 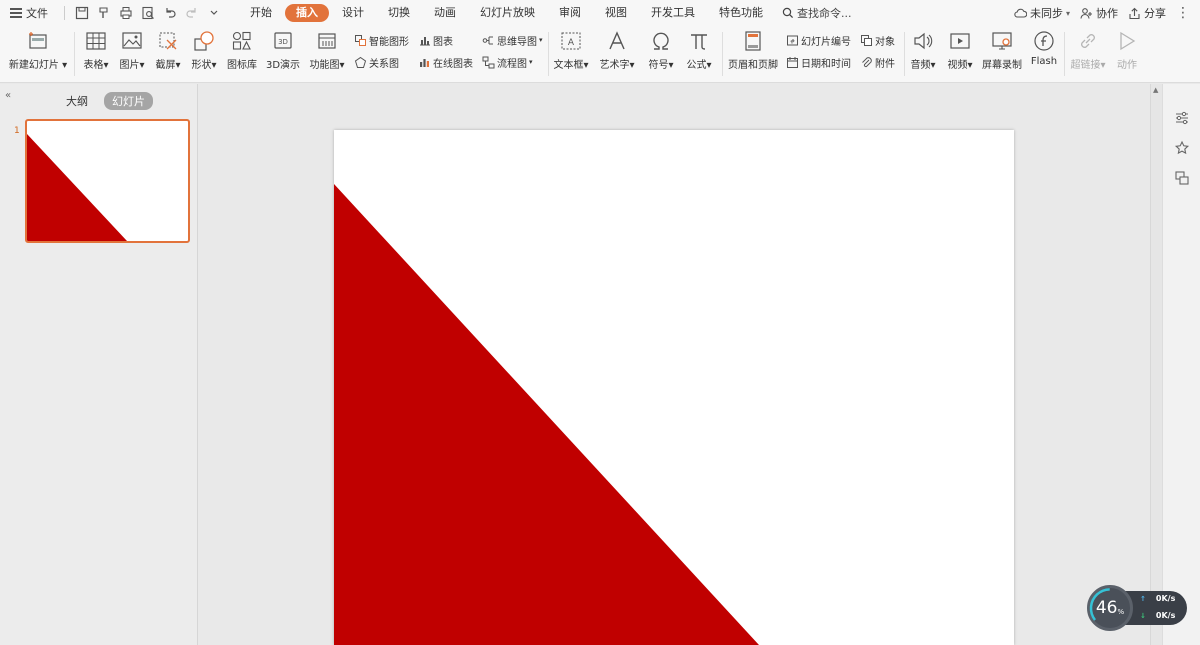 I want to click on header-footer-button: 页眉和页脚, so click(x=753, y=54).